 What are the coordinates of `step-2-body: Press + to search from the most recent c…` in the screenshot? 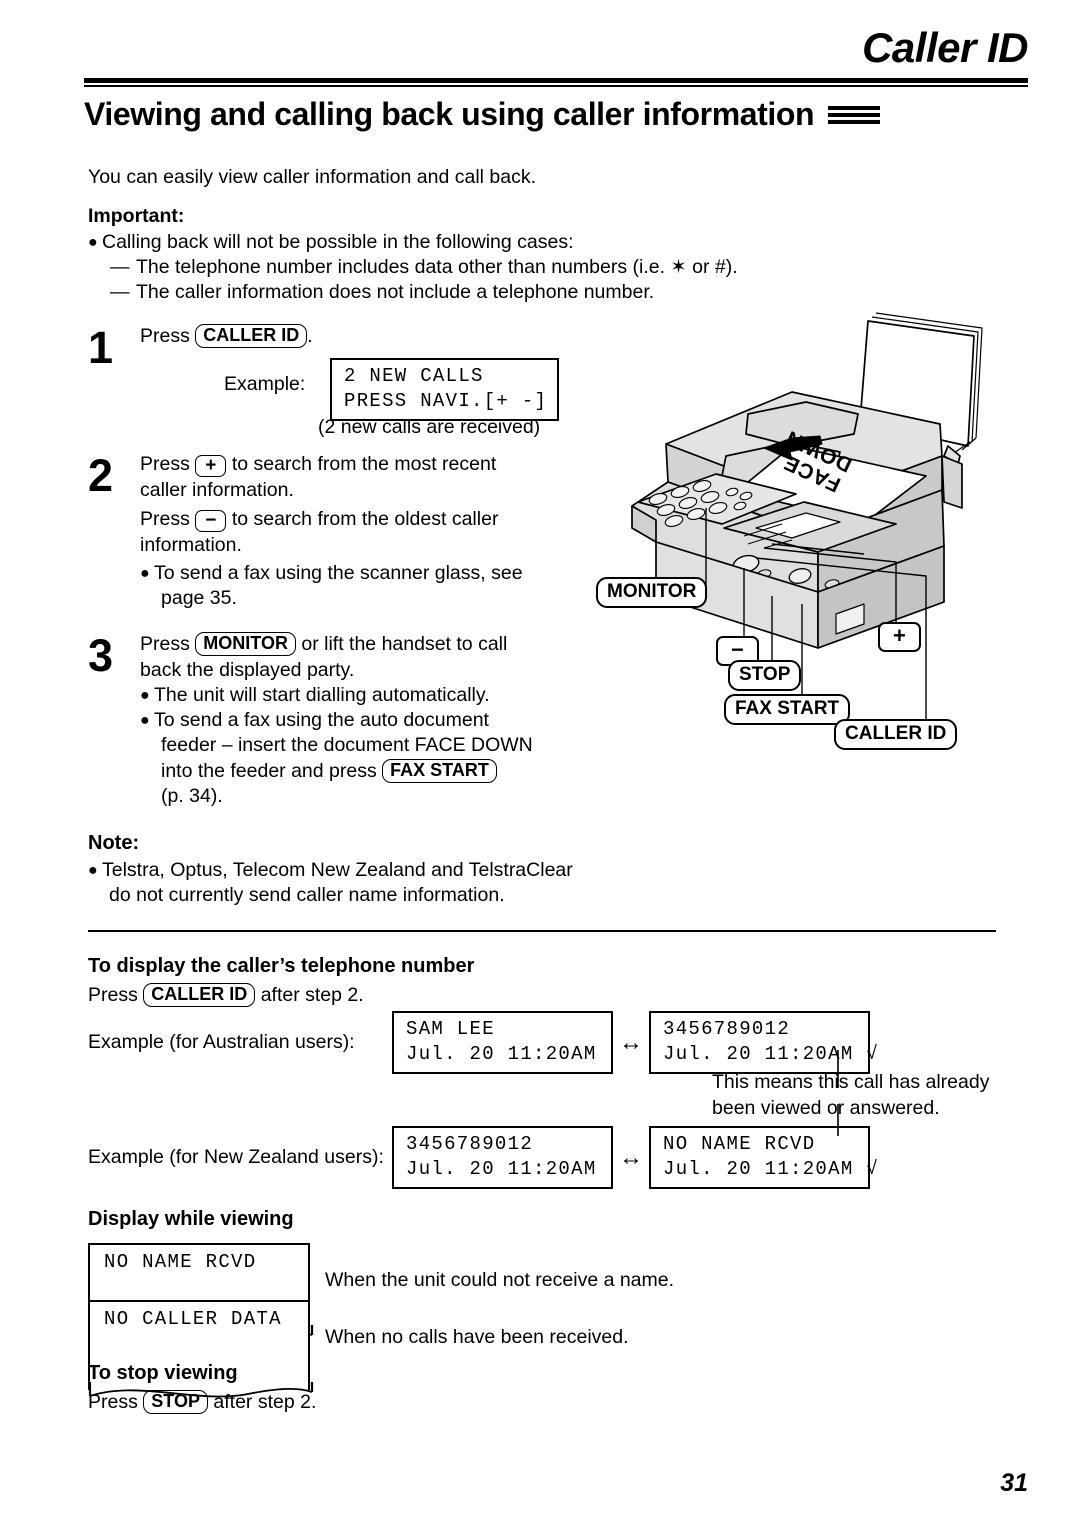 It's located at (370, 532).